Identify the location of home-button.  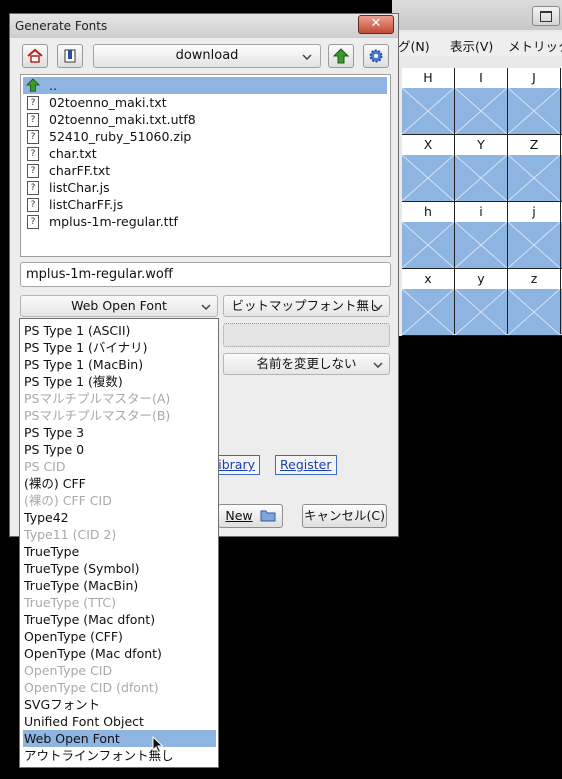
(35, 56).